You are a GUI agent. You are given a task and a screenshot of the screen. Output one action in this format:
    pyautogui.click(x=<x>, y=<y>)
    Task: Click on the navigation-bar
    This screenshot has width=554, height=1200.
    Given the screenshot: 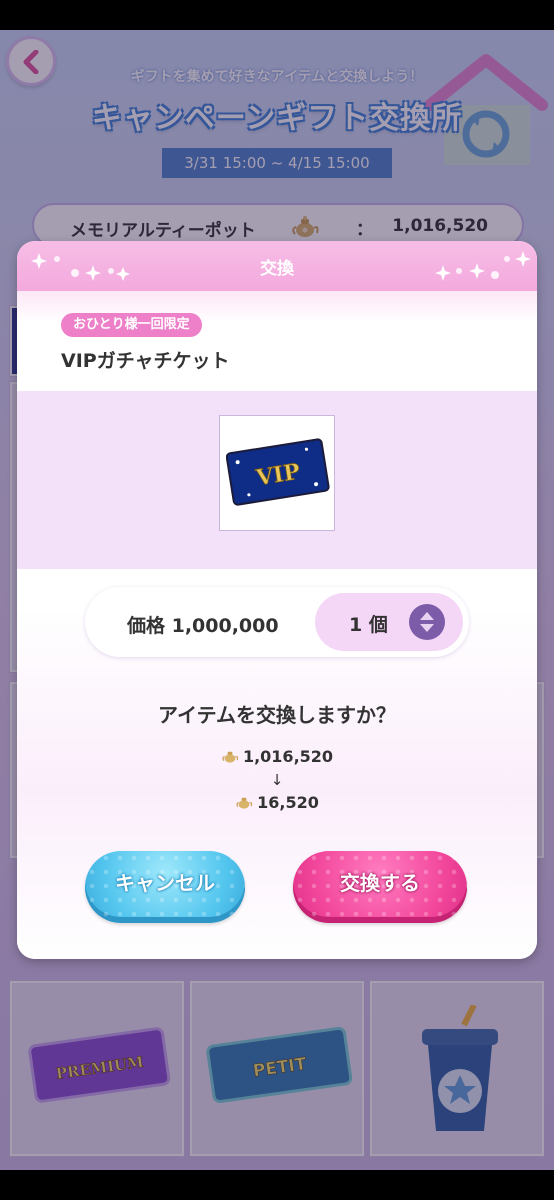 What is the action you would take?
    pyautogui.click(x=277, y=1185)
    